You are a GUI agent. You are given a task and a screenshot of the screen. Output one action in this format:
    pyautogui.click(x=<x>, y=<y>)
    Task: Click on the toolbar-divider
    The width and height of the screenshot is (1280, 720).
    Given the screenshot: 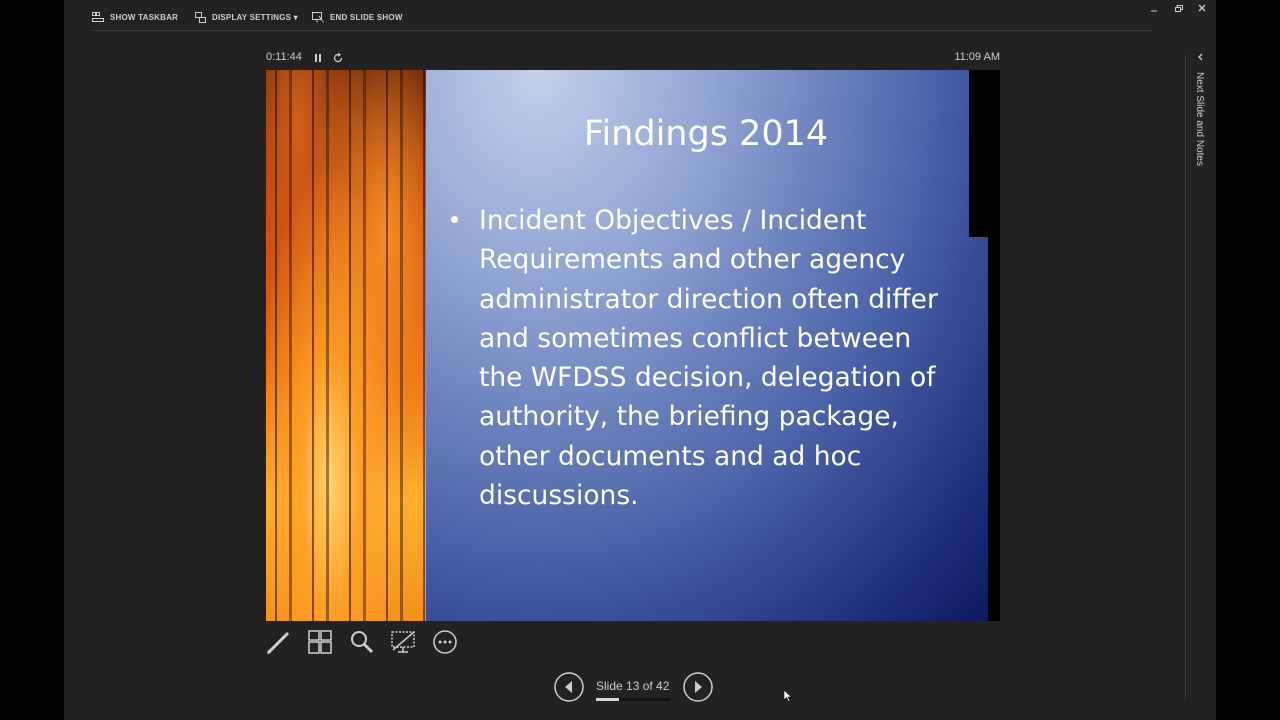 What is the action you would take?
    pyautogui.click(x=622, y=30)
    